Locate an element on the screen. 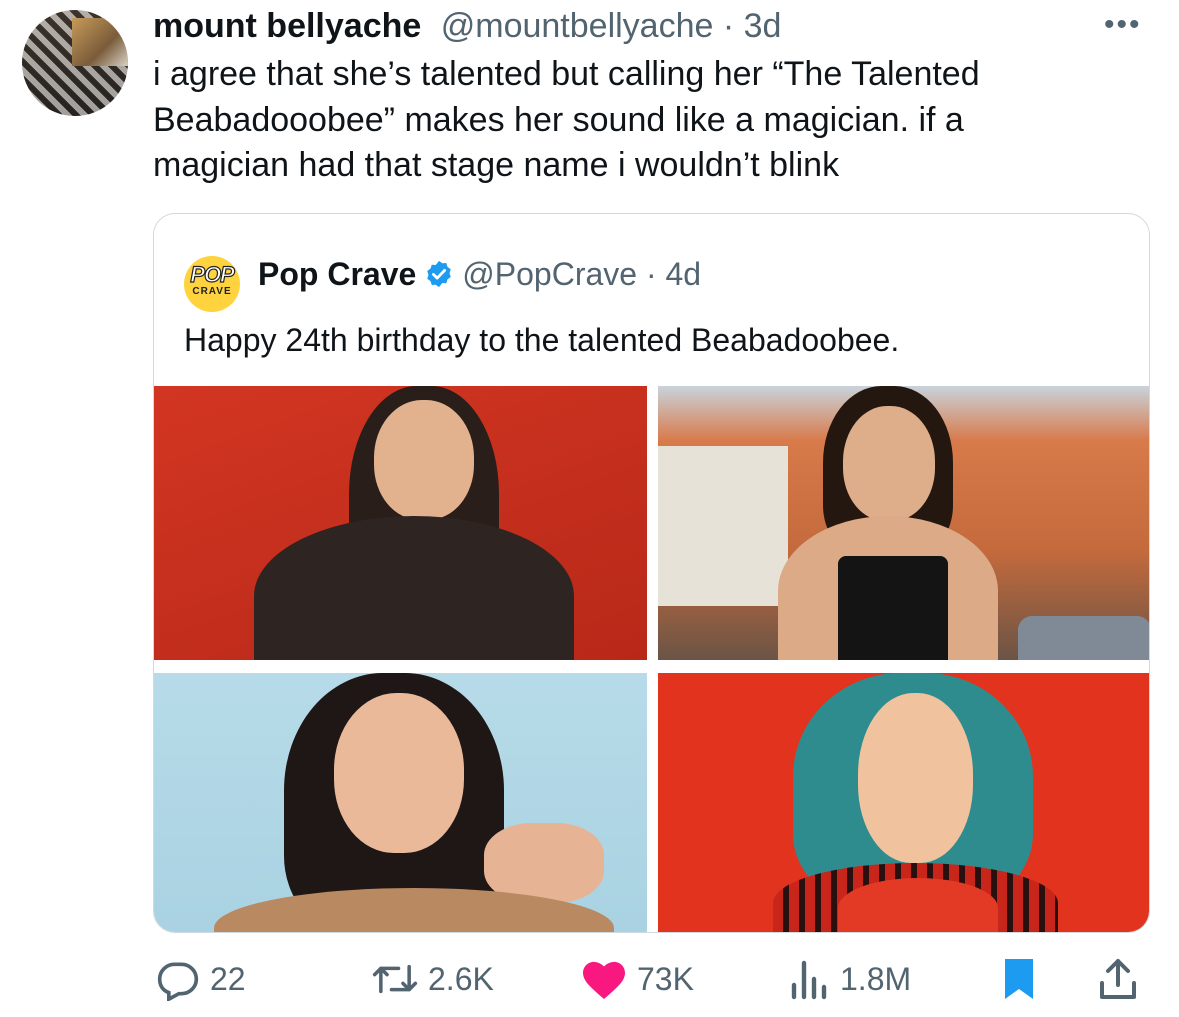 The width and height of the screenshot is (1179, 1017). repost-button: 2.6K is located at coordinates (433, 979).